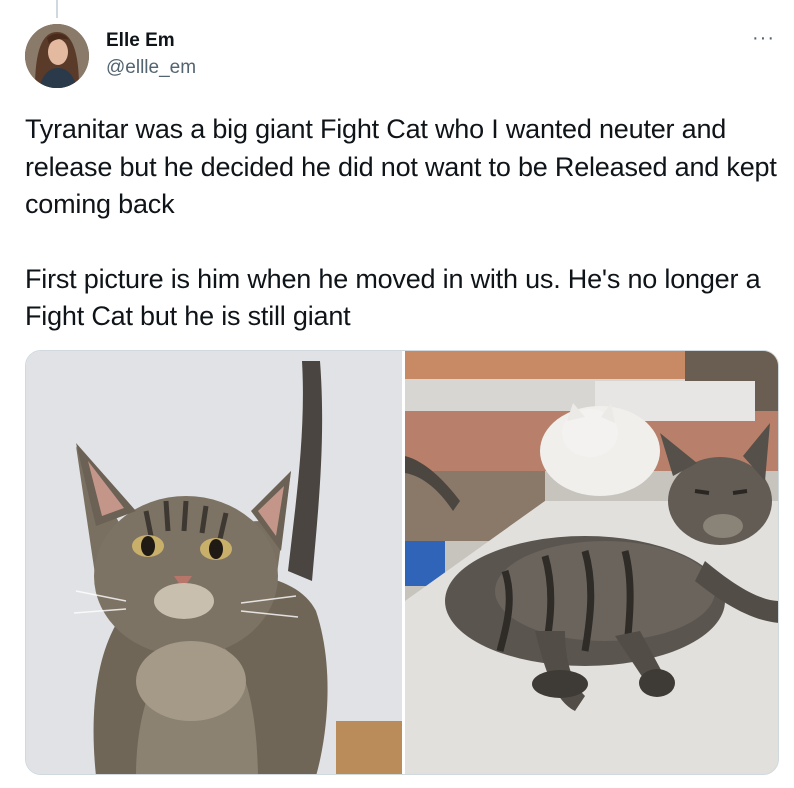 This screenshot has height=788, width=794. I want to click on avatar-photo-icon, so click(57, 56).